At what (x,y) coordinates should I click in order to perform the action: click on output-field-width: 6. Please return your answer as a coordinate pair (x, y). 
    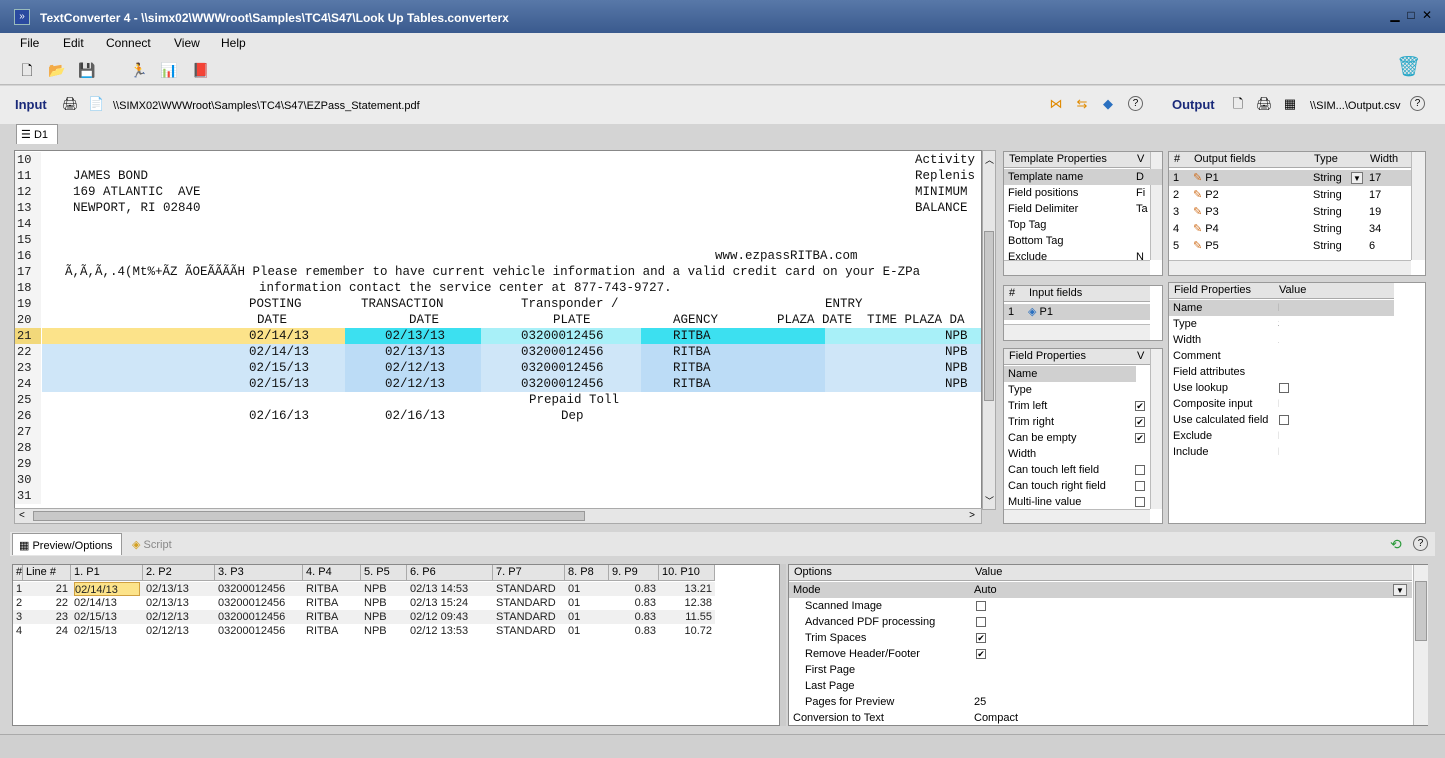
    Looking at the image, I should click on (1388, 246).